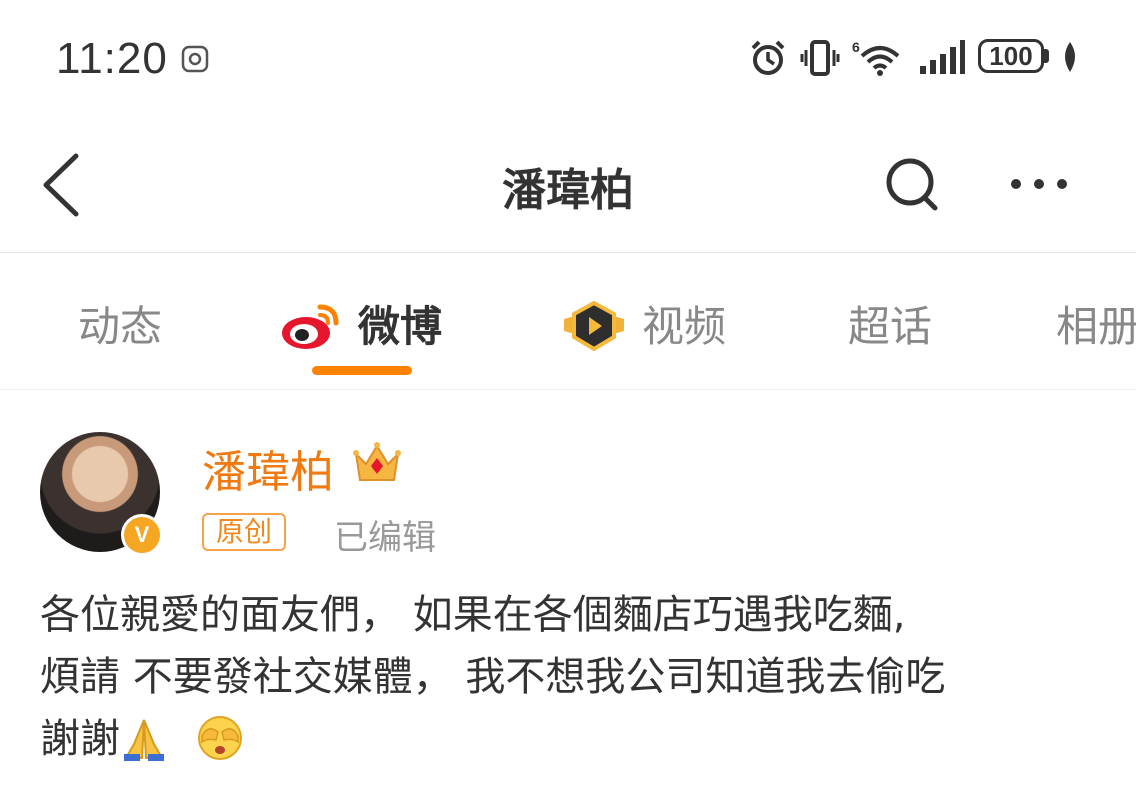 Image resolution: width=1136 pixels, height=789 pixels. Describe the element at coordinates (568, 190) in the screenshot. I see `page-title: 潘瑋柏` at that location.